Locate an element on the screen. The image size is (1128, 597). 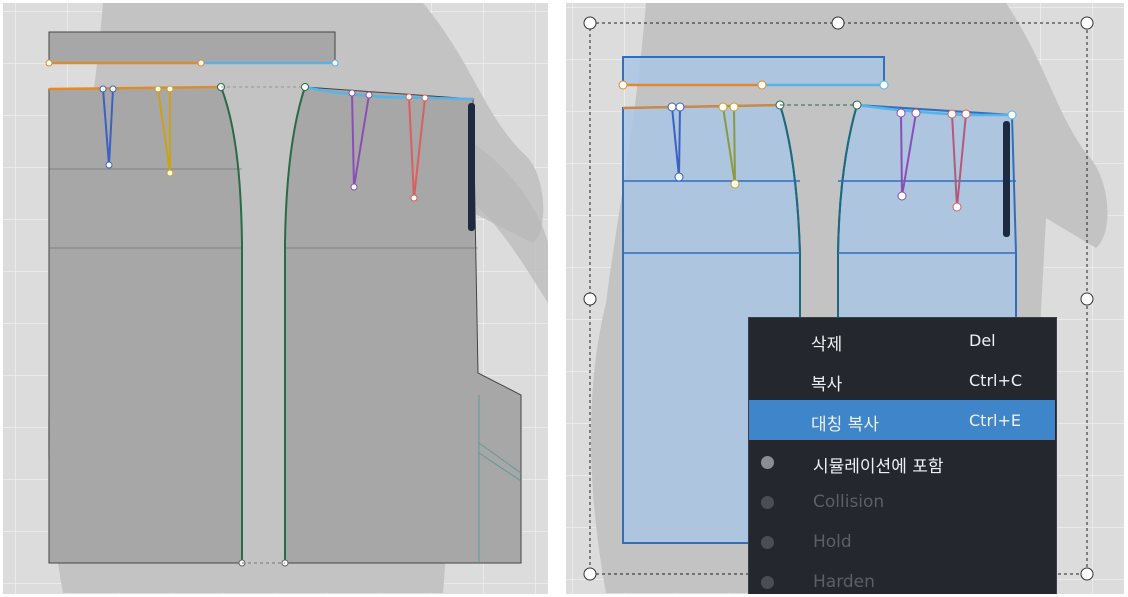
menu-item-label: Harden is located at coordinates (844, 582).